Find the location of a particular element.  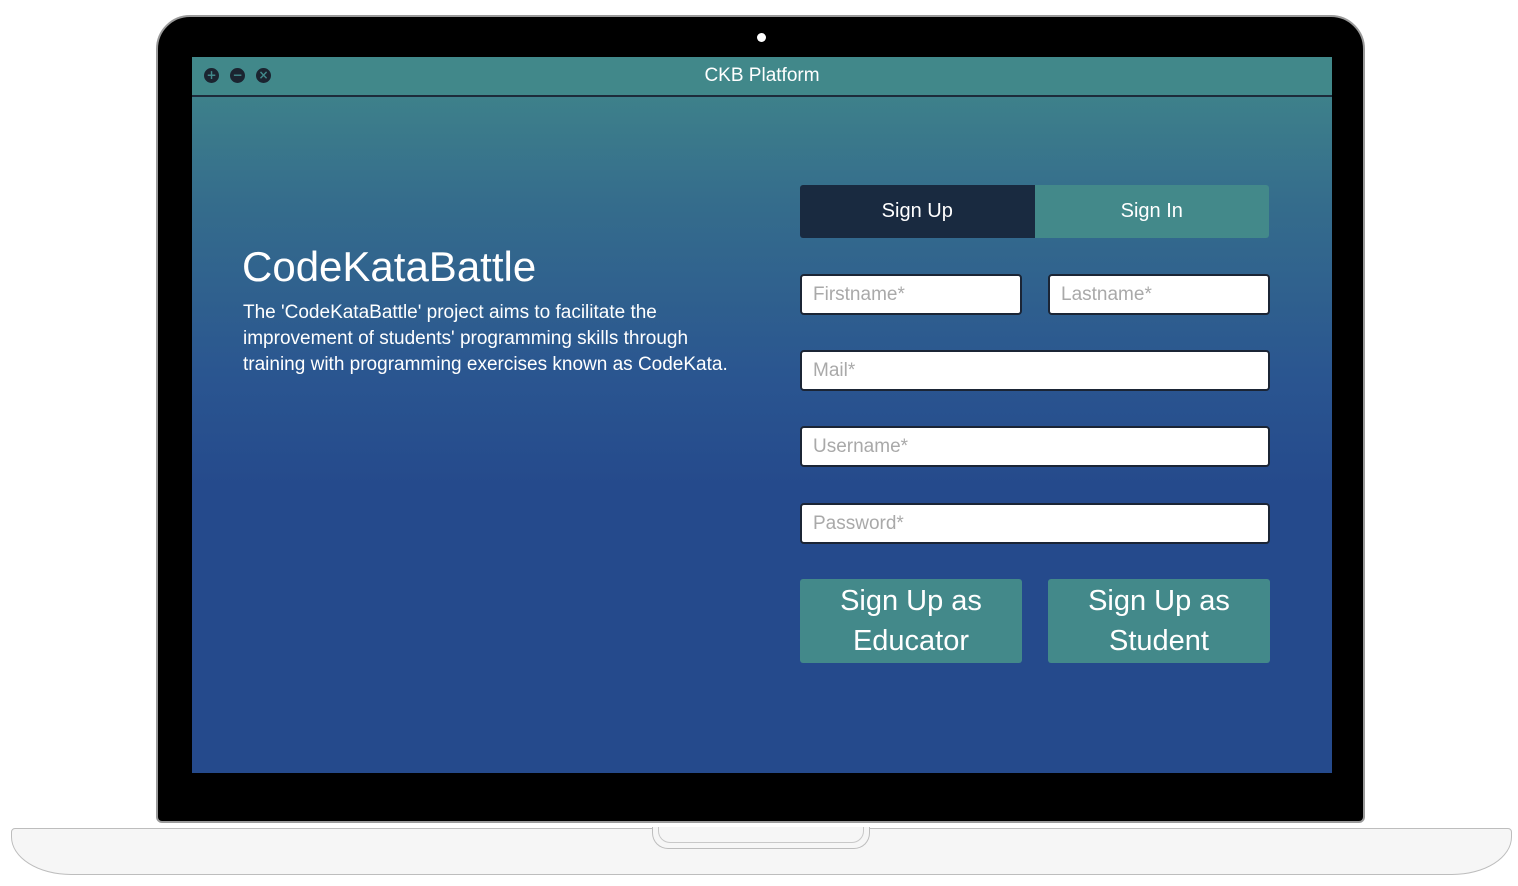

app-name-heading: CodeKataBattle is located at coordinates (389, 266).